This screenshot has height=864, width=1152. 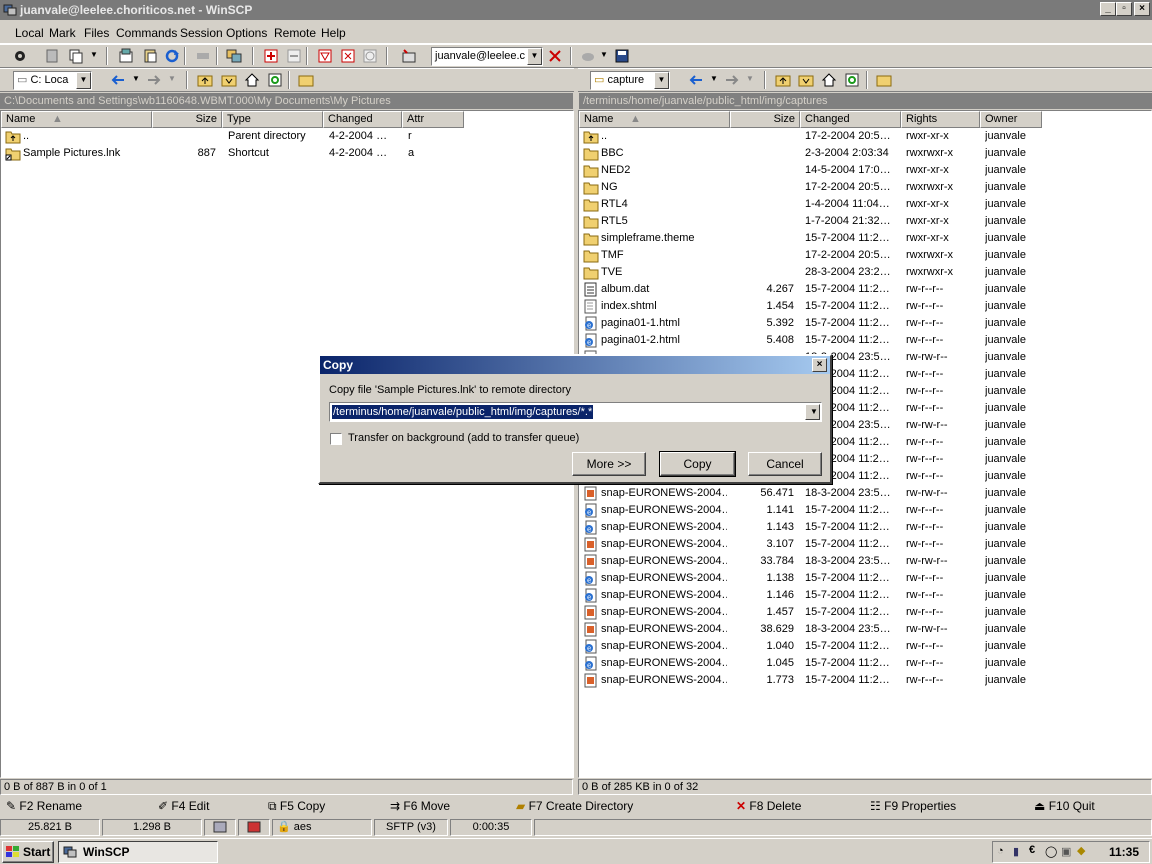 I want to click on save-session-icon, so click(x=622, y=56).